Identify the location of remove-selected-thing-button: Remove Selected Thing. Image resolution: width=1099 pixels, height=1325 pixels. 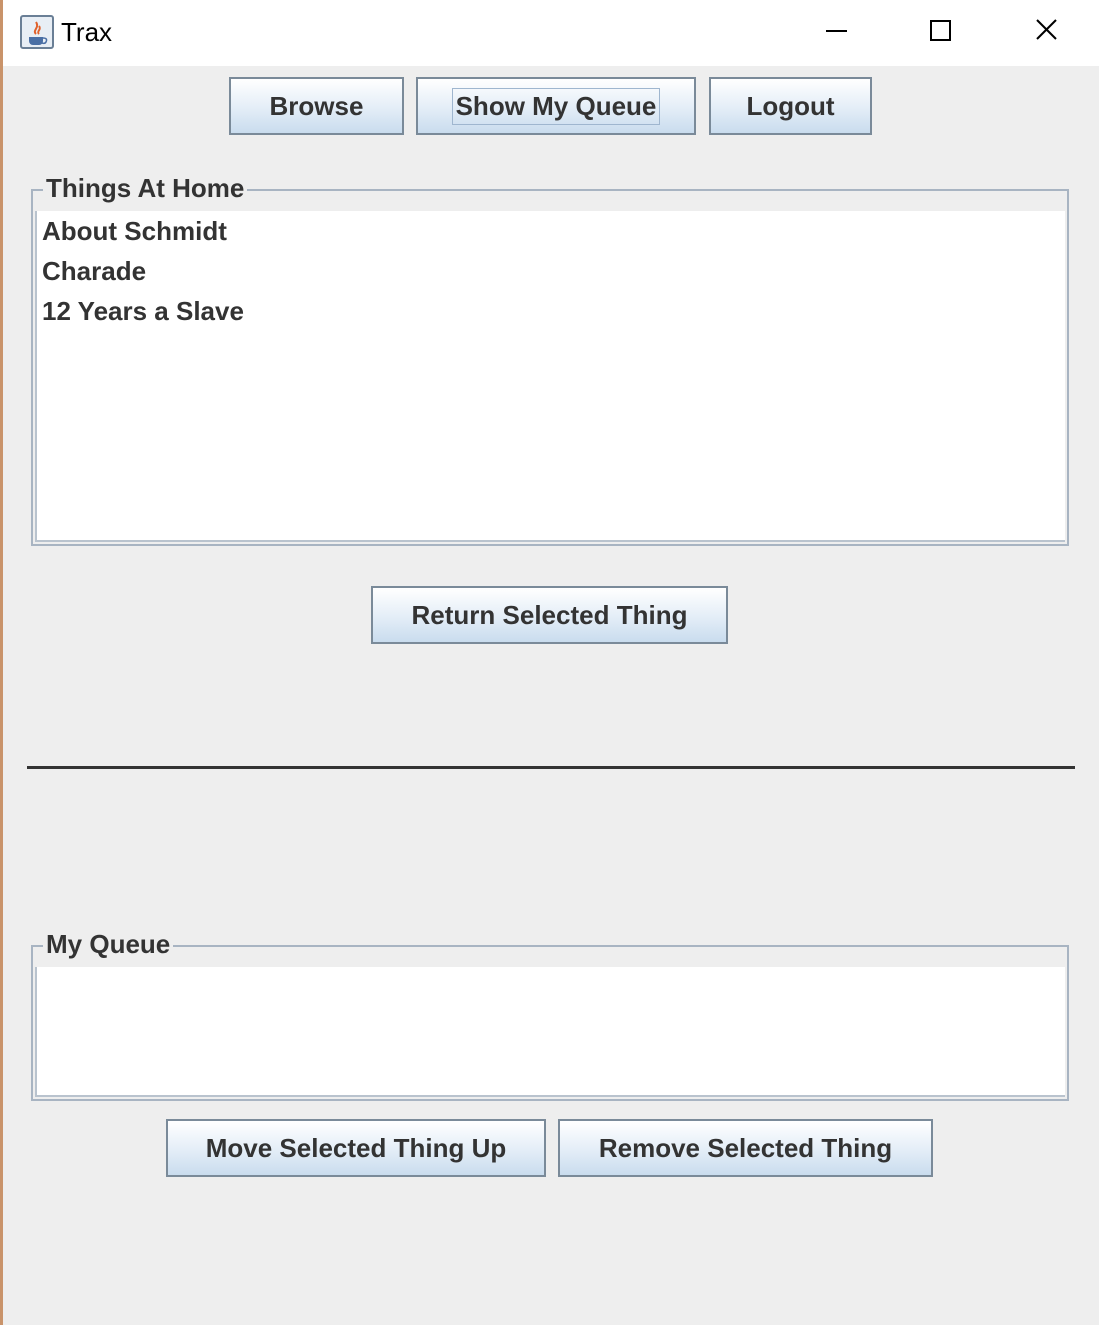
(745, 1148).